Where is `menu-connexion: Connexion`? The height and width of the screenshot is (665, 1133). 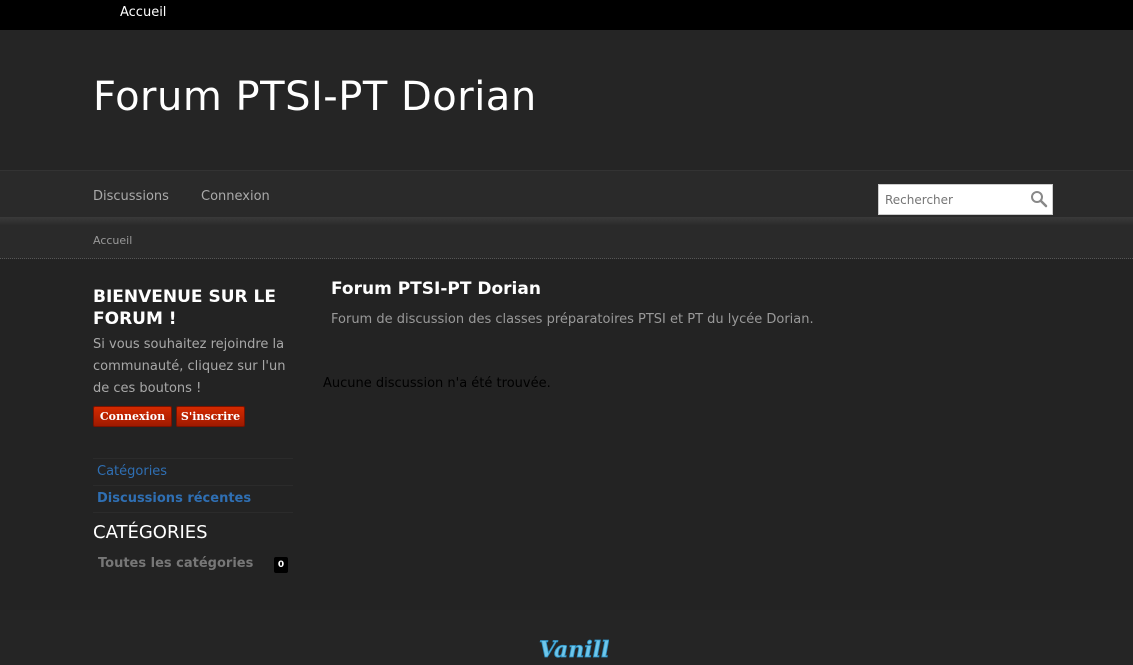 menu-connexion: Connexion is located at coordinates (235, 196).